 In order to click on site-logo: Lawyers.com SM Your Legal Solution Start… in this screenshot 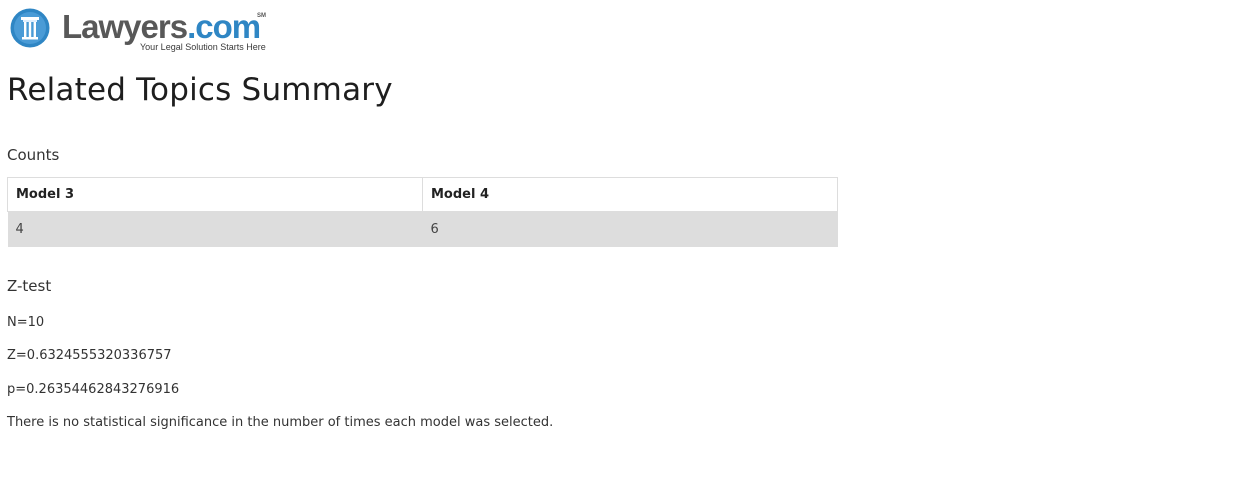, I will do `click(150, 31)`.